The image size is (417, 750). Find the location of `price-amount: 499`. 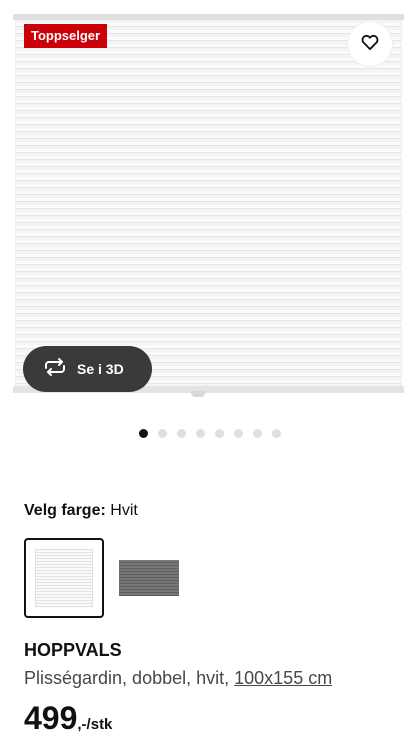

price-amount: 499 is located at coordinates (51, 718).